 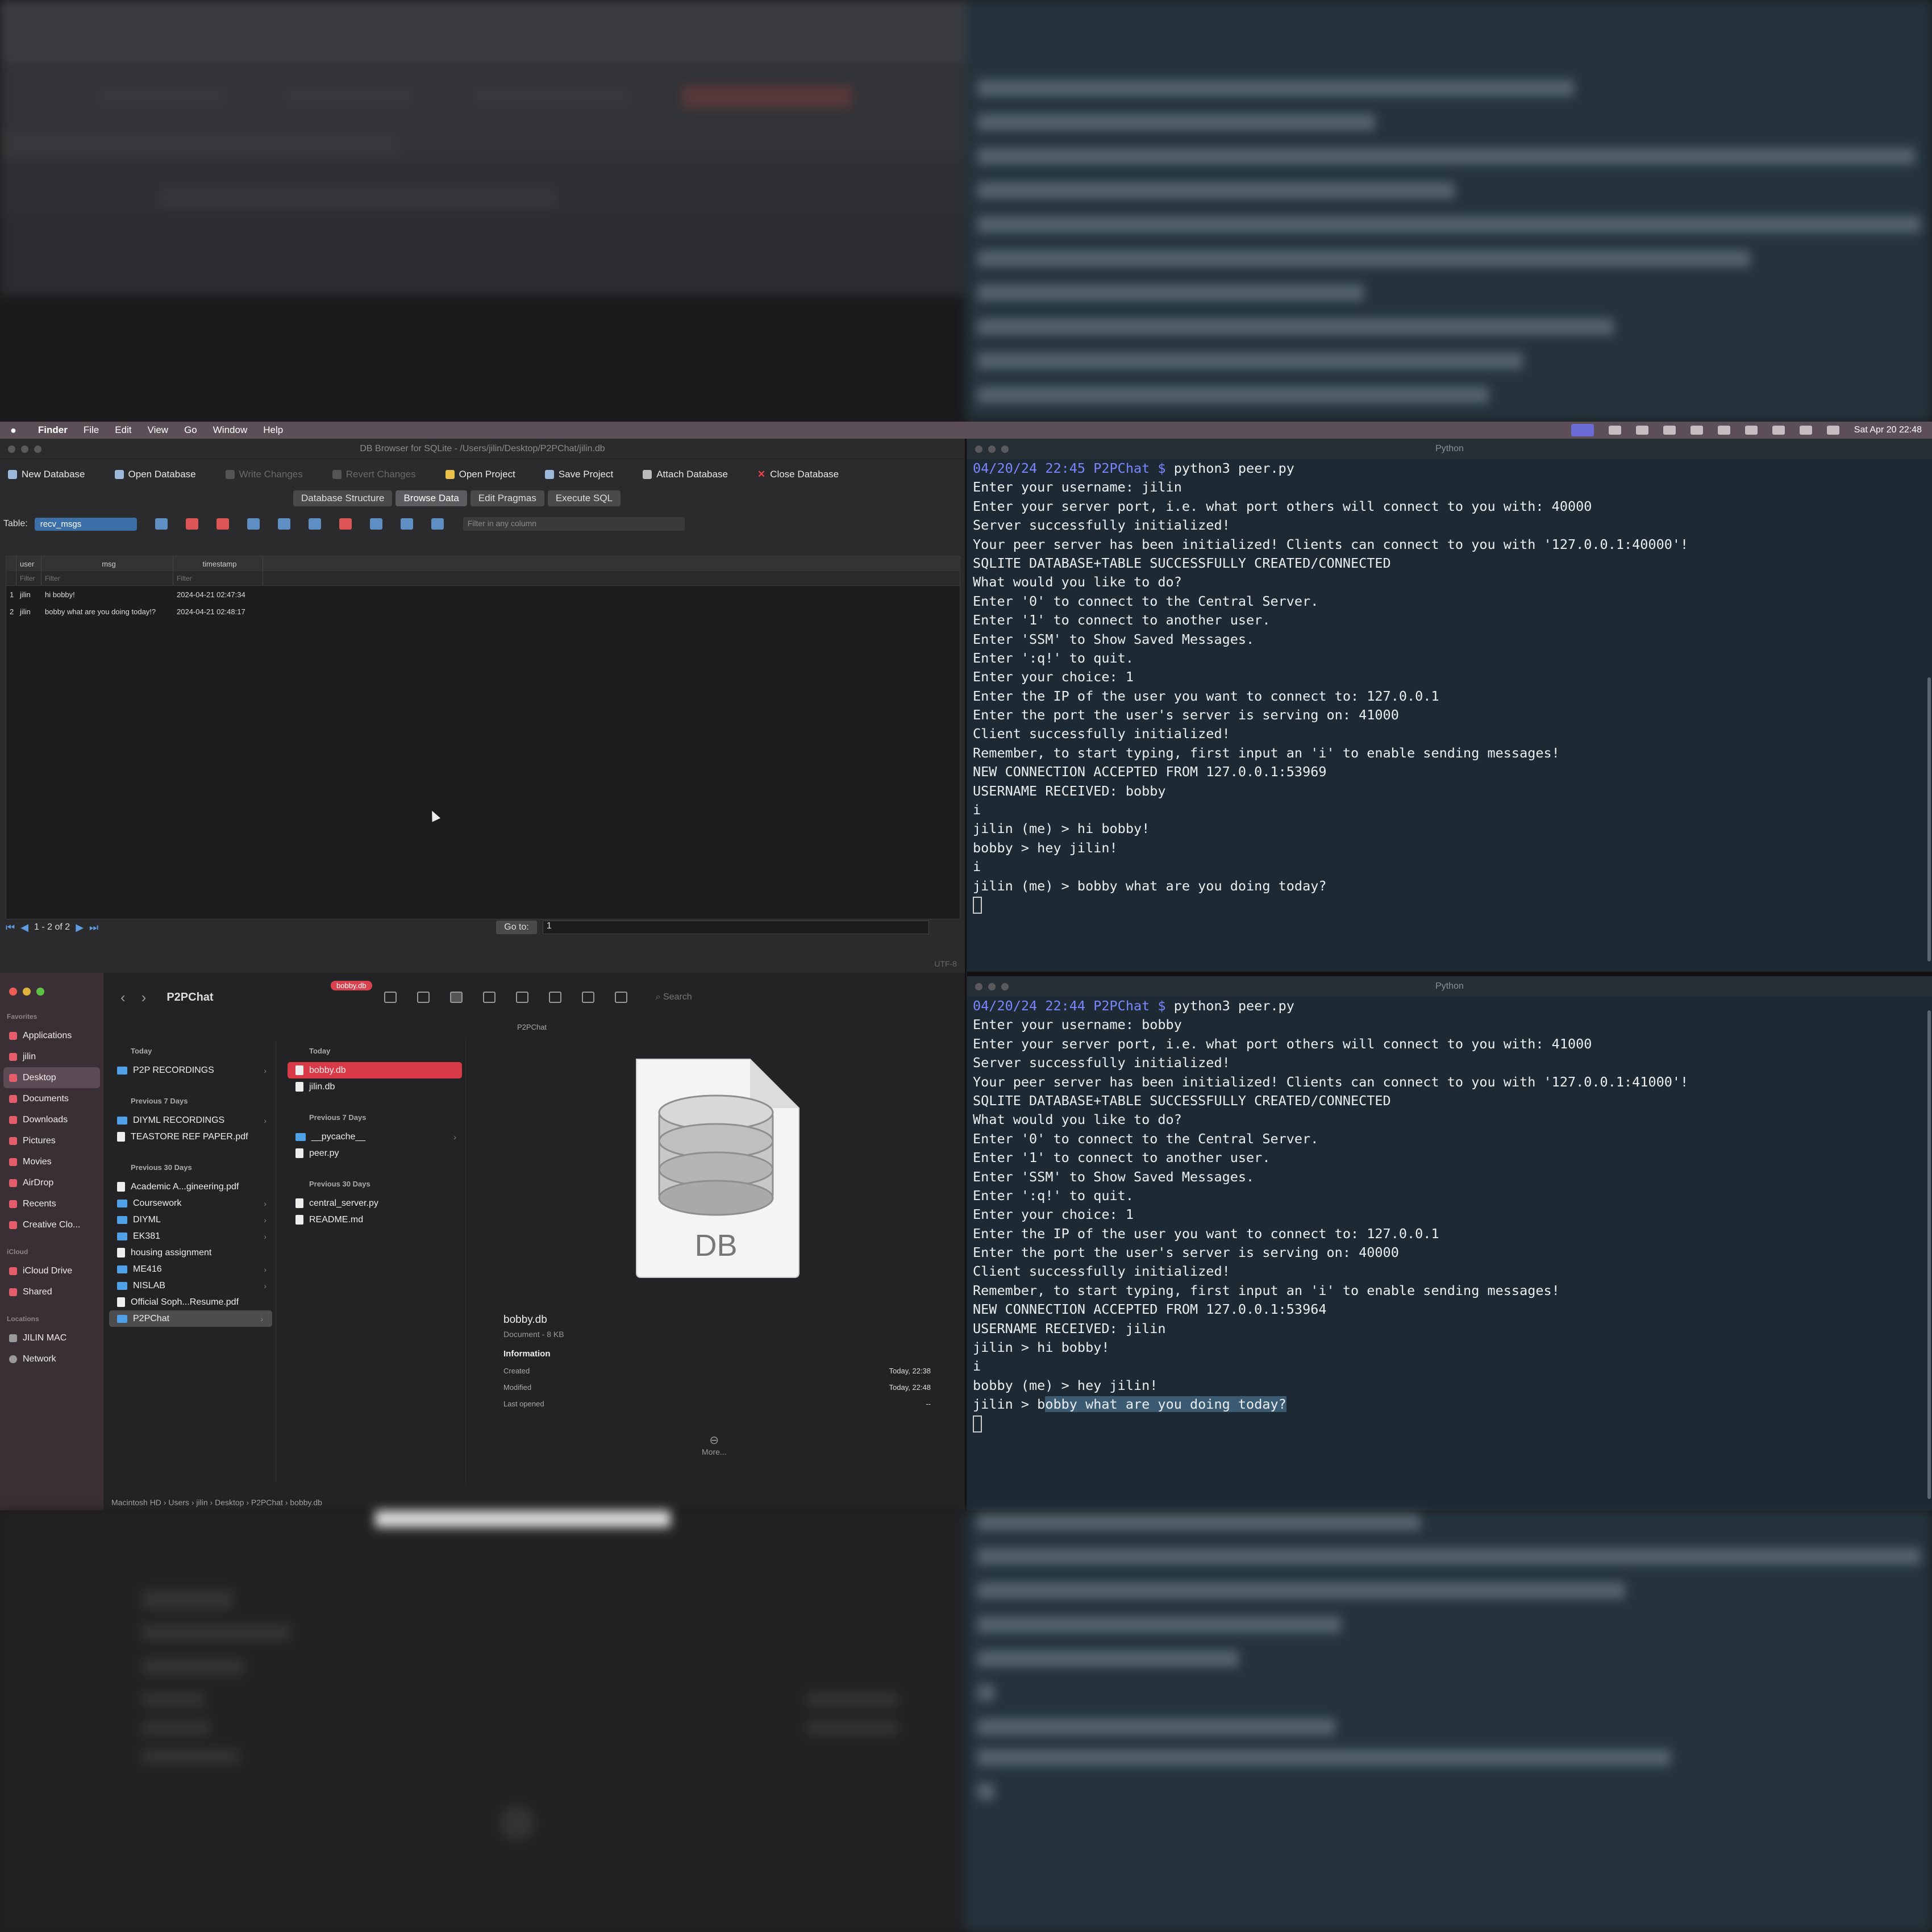 What do you see at coordinates (1165, 1404) in the screenshot?
I see `selected-text: obby what are you doing today?` at bounding box center [1165, 1404].